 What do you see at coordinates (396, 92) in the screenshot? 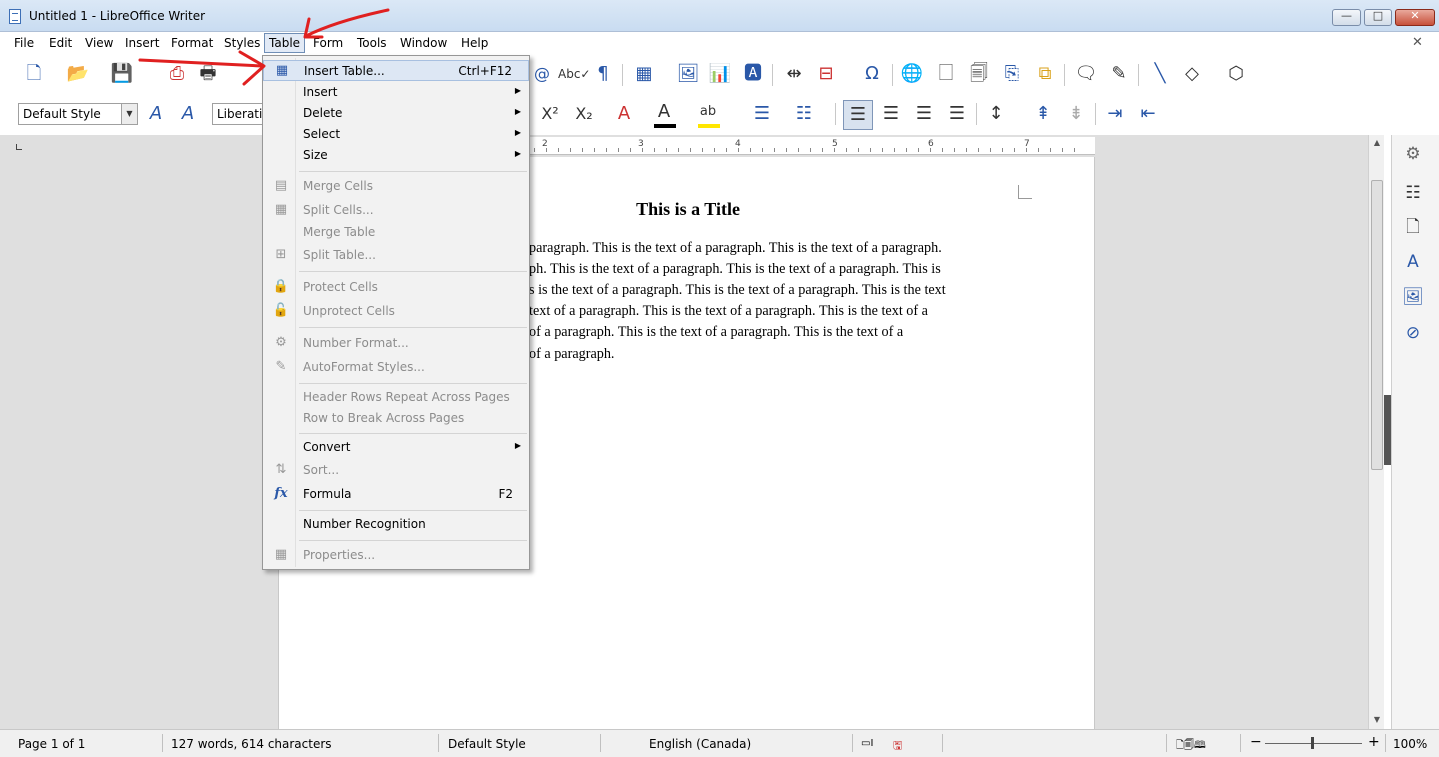
I see `menu-insert-submenu: Insert ▶` at bounding box center [396, 92].